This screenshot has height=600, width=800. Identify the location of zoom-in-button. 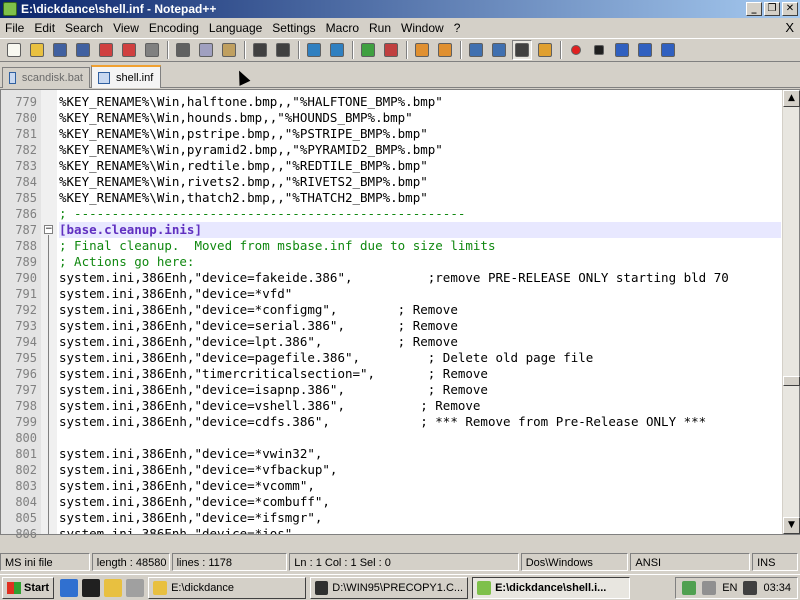
(368, 50).